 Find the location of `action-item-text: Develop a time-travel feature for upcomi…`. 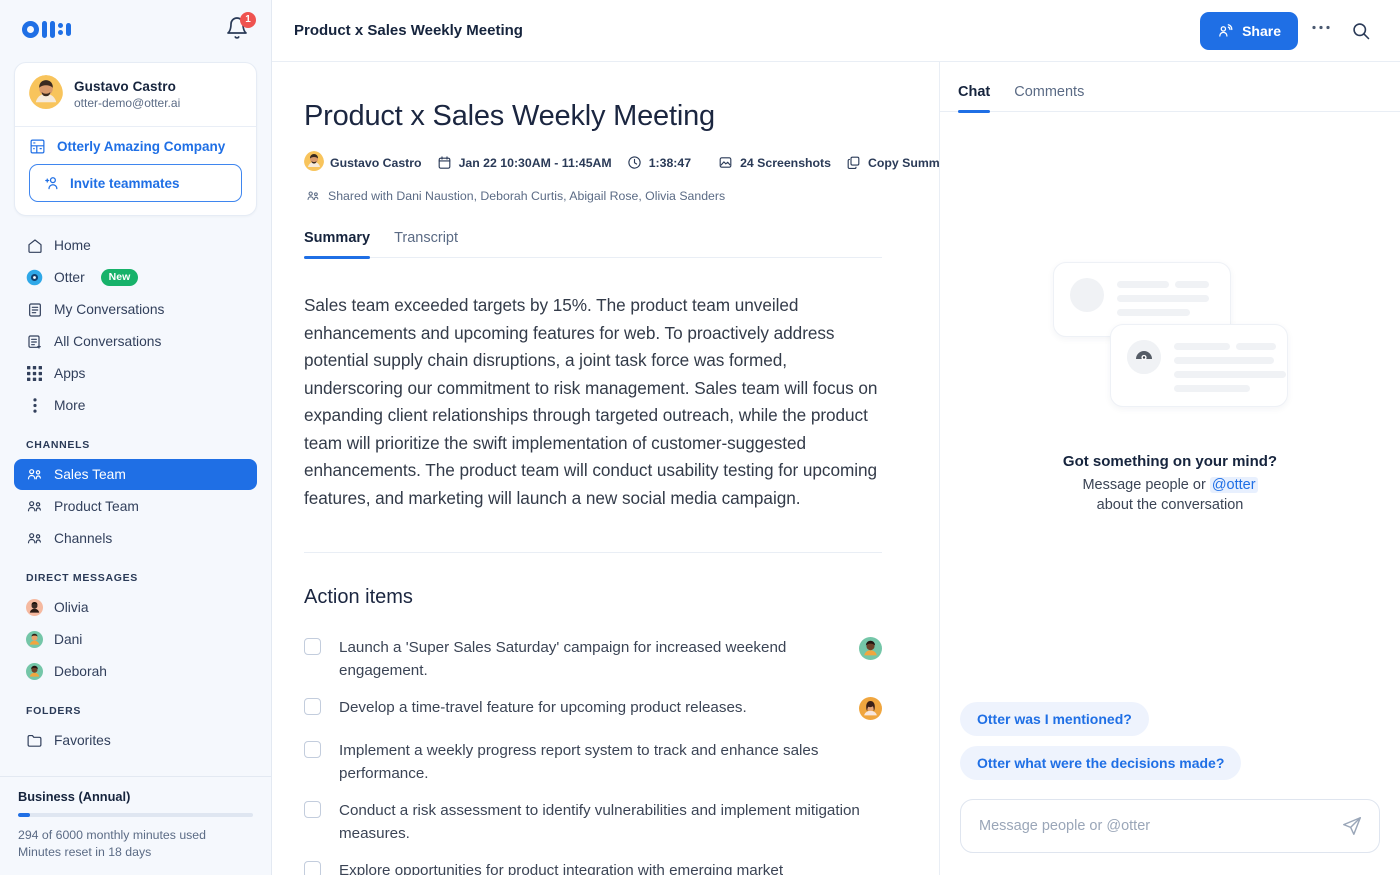

action-item-text: Develop a time-travel feature for upcomi… is located at coordinates (543, 707).